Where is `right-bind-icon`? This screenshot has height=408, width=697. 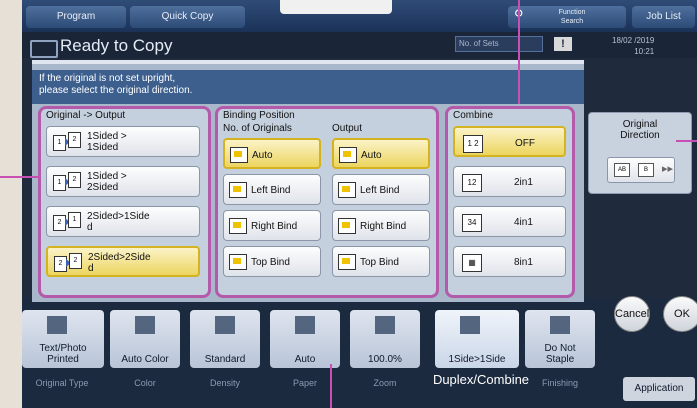
right-bind-icon is located at coordinates (238, 226).